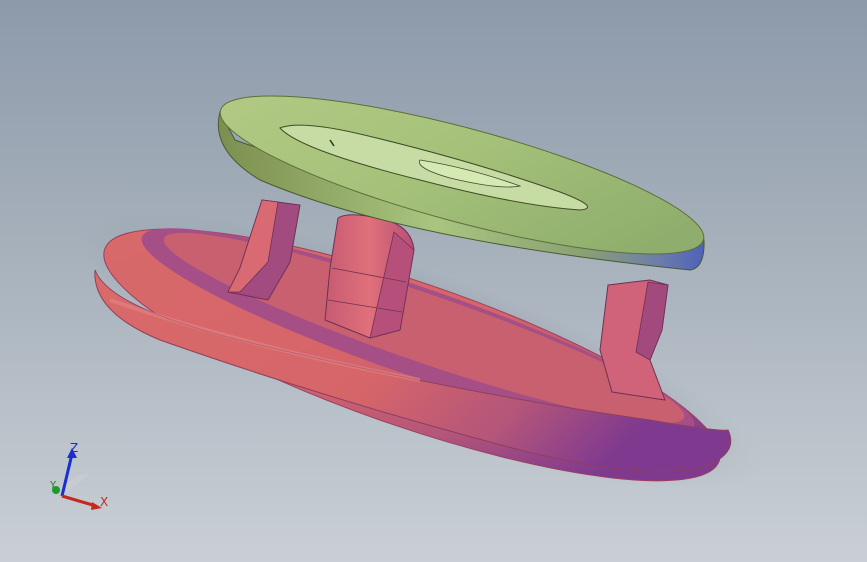  I want to click on x-axis-label: X, so click(104, 502).